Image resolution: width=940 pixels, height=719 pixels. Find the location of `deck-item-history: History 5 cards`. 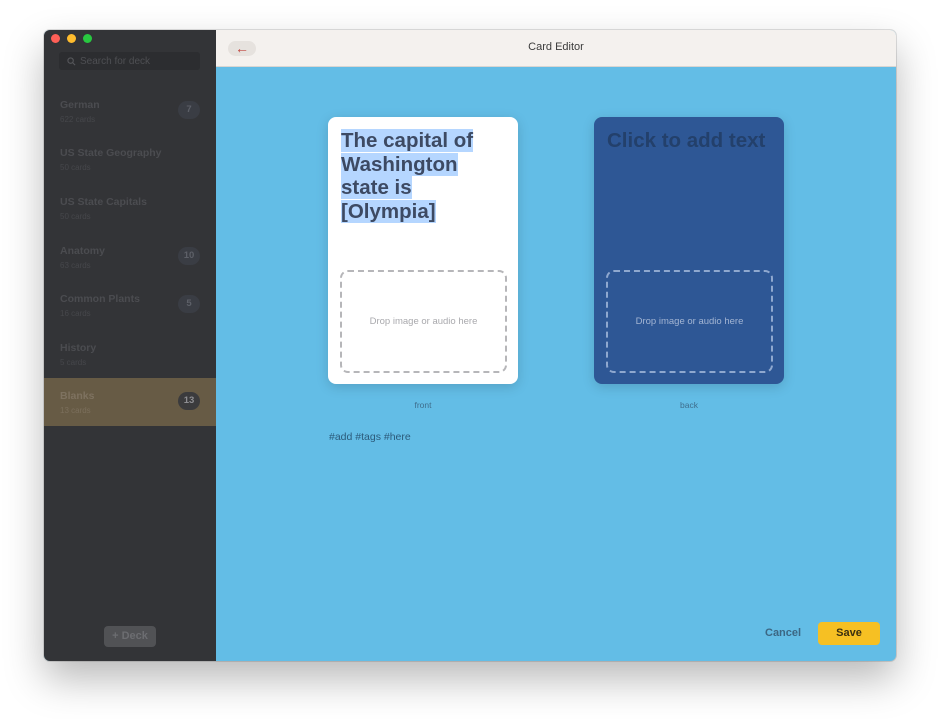

deck-item-history: History 5 cards is located at coordinates (130, 354).